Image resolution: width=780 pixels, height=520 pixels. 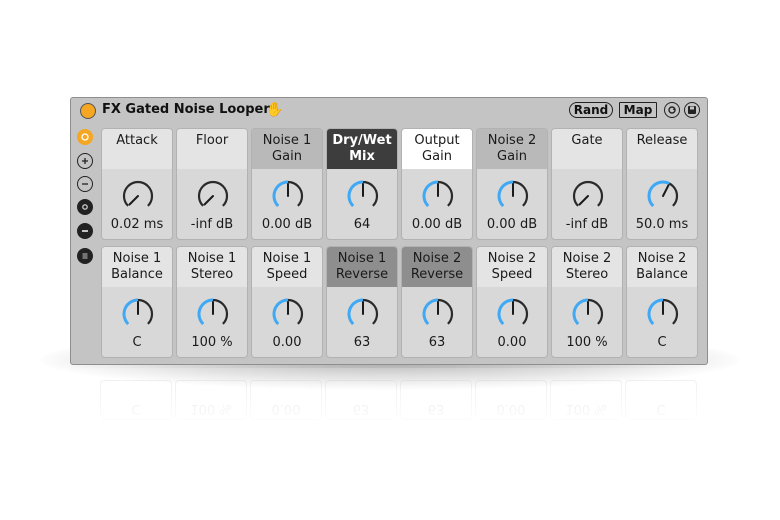 I want to click on param-noise-1-gain: Noise 1 Gain 0.00 dB, so click(x=287, y=184).